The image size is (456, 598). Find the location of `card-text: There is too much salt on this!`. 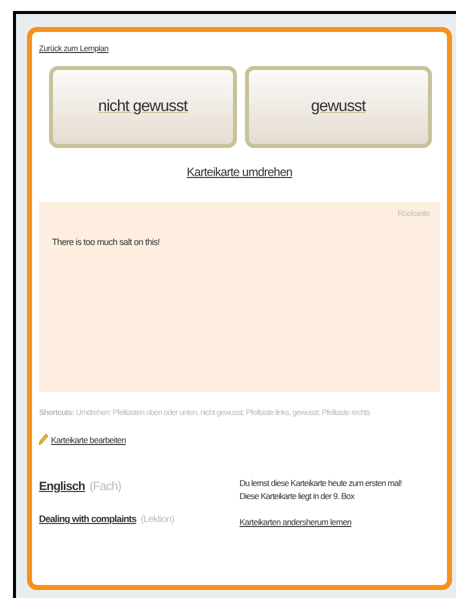

card-text: There is too much salt on this! is located at coordinates (106, 242).